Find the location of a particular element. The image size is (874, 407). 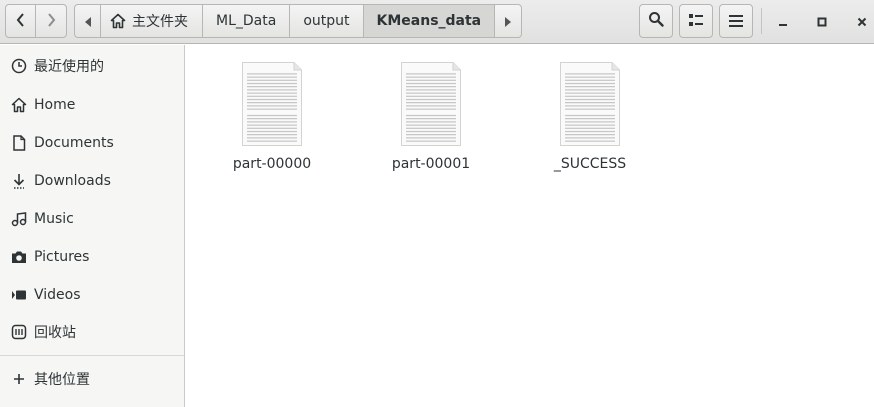

file-item: part-00001 is located at coordinates (431, 120).